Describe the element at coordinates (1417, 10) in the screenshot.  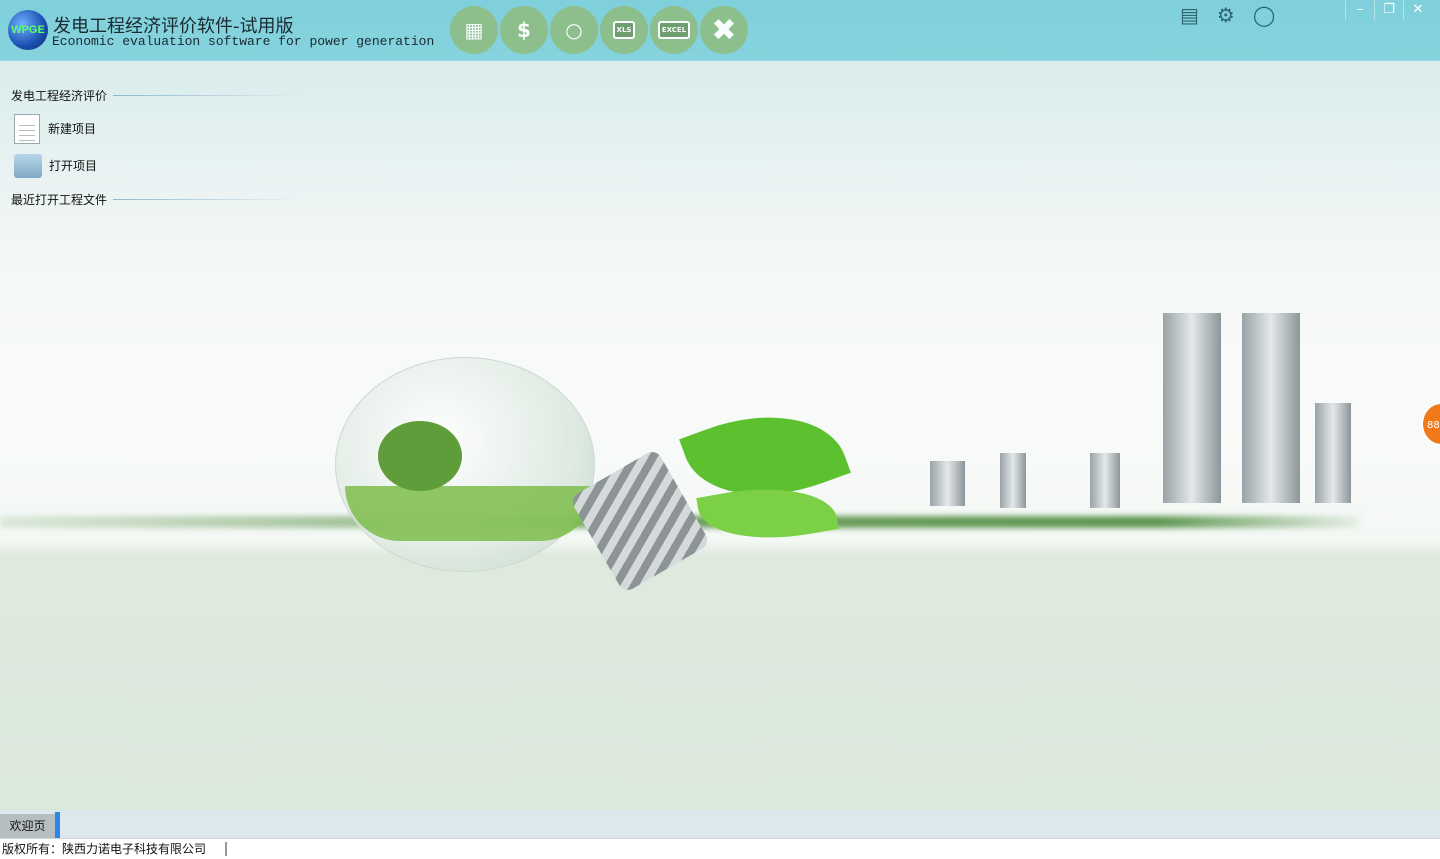
I see `close-button: ✕` at that location.